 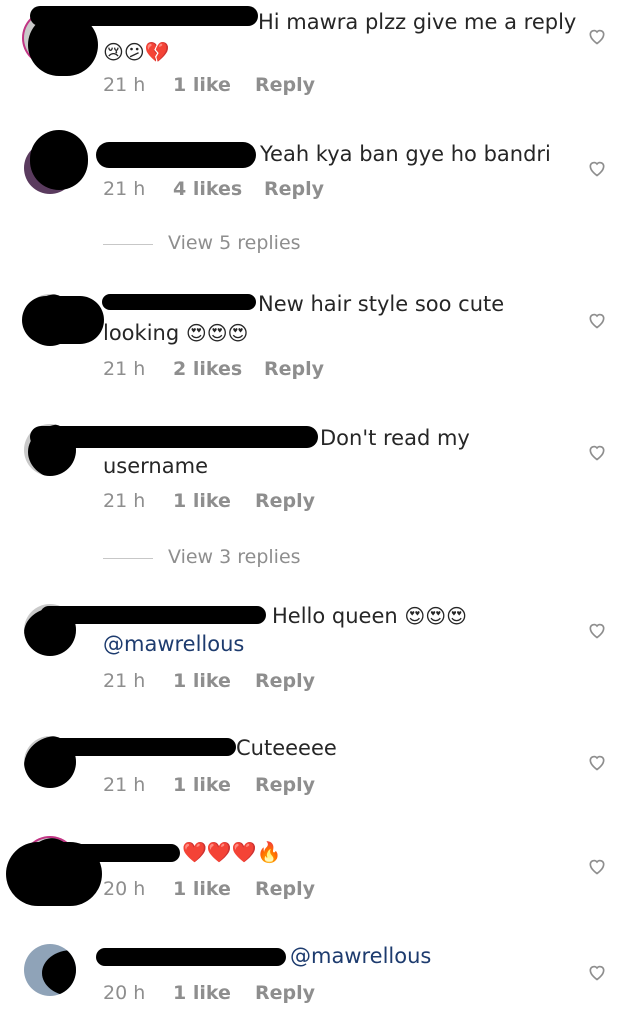 What do you see at coordinates (50, 970) in the screenshot?
I see `avatar` at bounding box center [50, 970].